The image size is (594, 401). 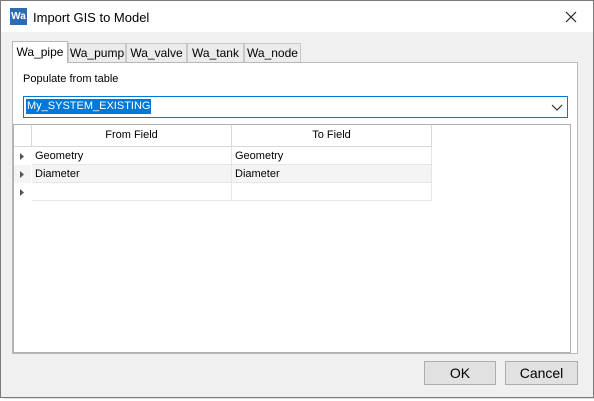 What do you see at coordinates (460, 373) in the screenshot?
I see `ok-button: OK` at bounding box center [460, 373].